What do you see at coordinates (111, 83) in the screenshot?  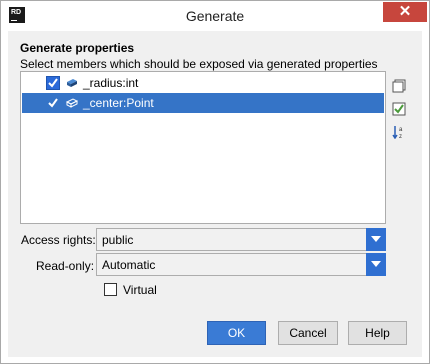 I see `member-label: _radius:int` at bounding box center [111, 83].